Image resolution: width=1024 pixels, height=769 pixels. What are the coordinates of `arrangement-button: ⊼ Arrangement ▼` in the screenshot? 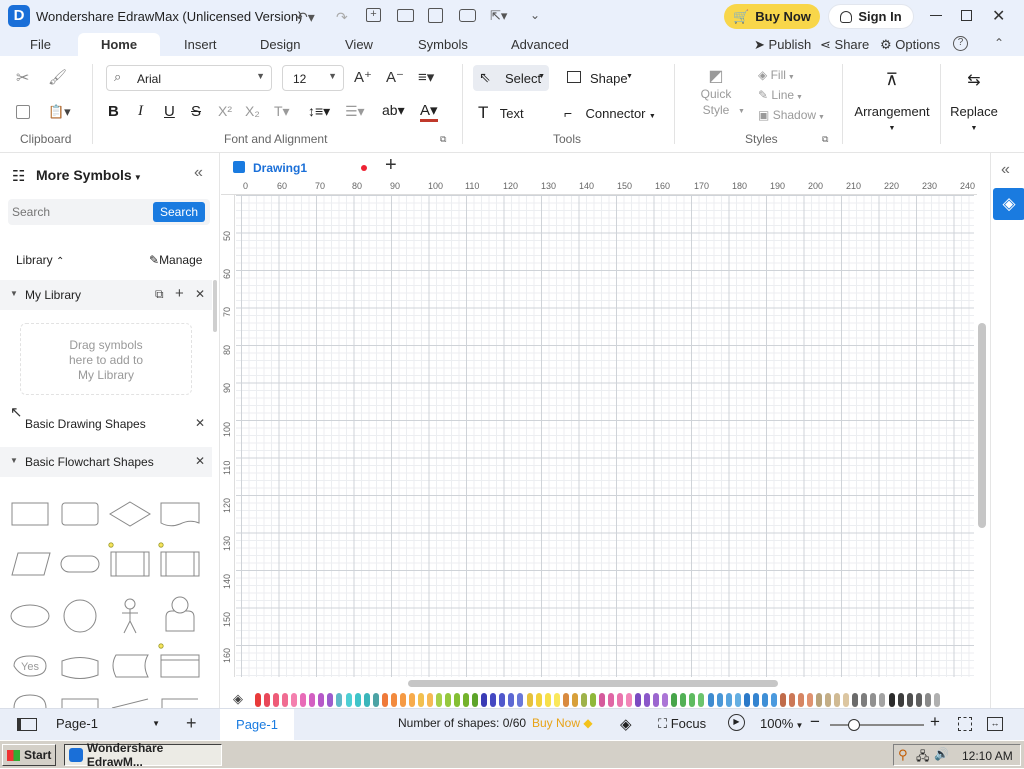 It's located at (892, 101).